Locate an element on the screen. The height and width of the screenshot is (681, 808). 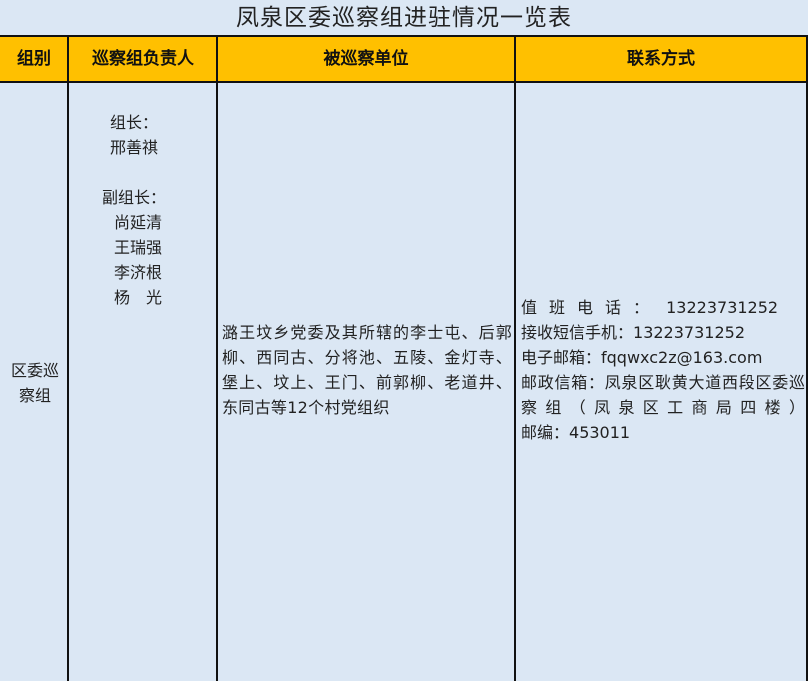
group-name-cell: 区委巡察组 is located at coordinates (34, 383).